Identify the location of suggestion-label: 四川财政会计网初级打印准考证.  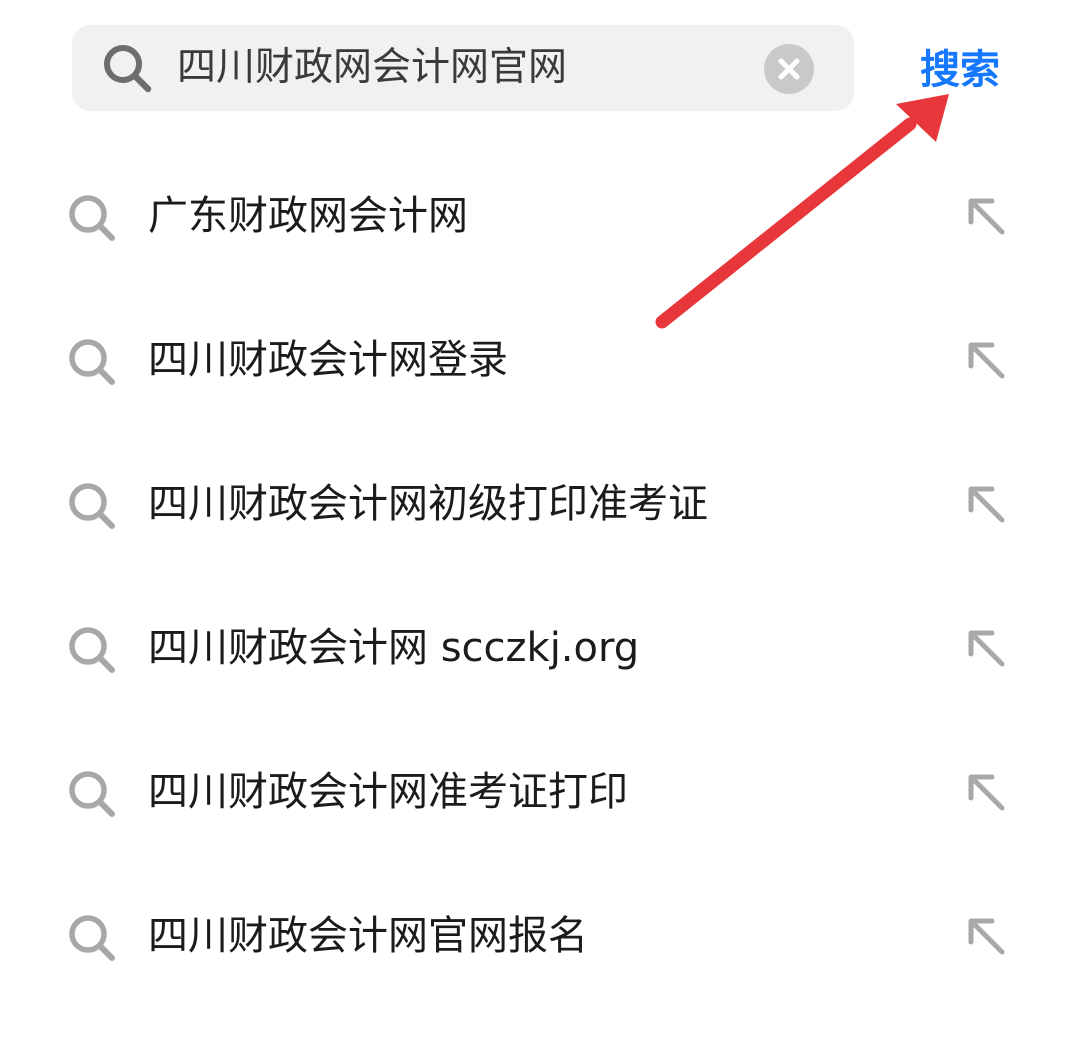
(428, 504).